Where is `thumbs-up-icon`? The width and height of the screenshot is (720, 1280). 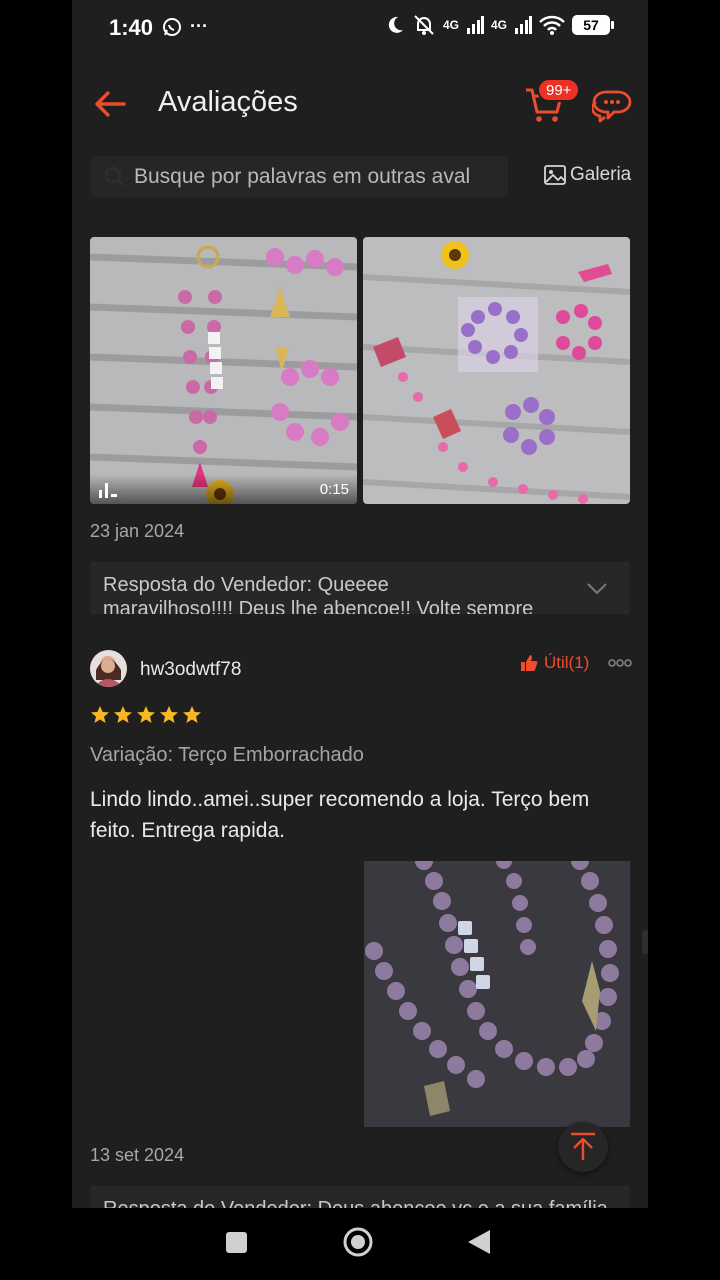
thumbs-up-icon is located at coordinates (529, 663).